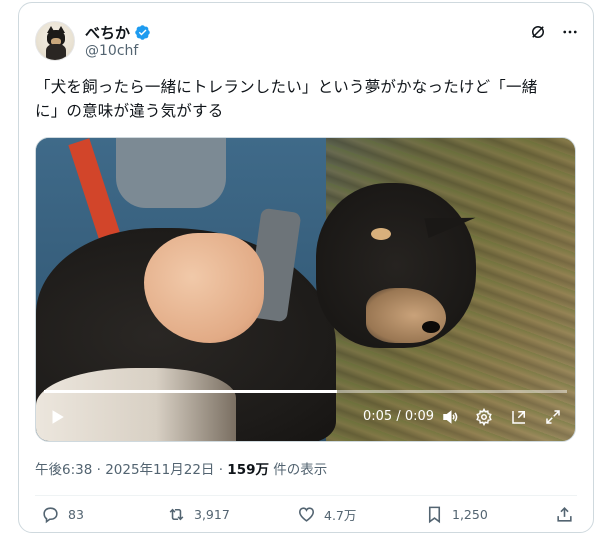 This screenshot has height=535, width=615. What do you see at coordinates (431, 327) in the screenshot?
I see `video-dog-nose` at bounding box center [431, 327].